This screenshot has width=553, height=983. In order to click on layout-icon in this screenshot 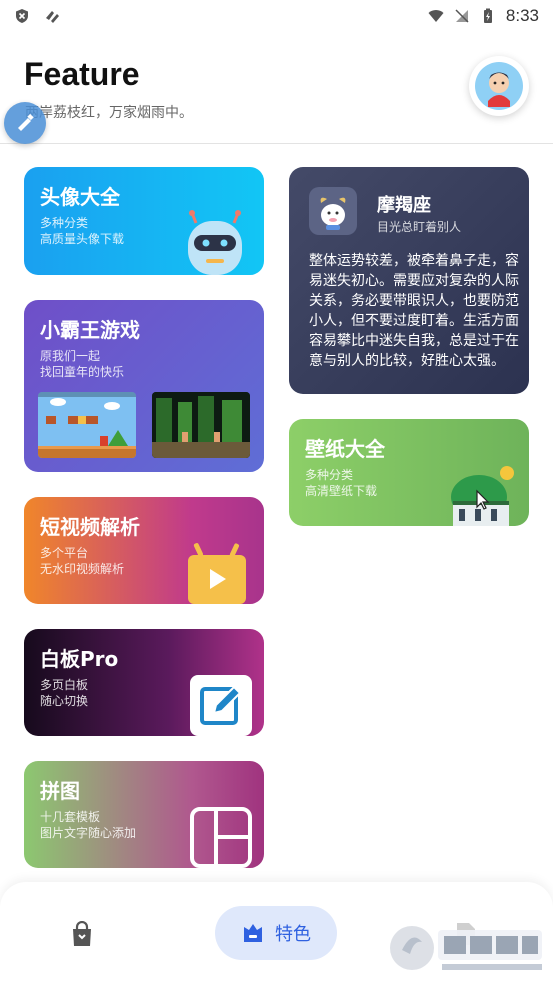, I will do `click(221, 837)`.